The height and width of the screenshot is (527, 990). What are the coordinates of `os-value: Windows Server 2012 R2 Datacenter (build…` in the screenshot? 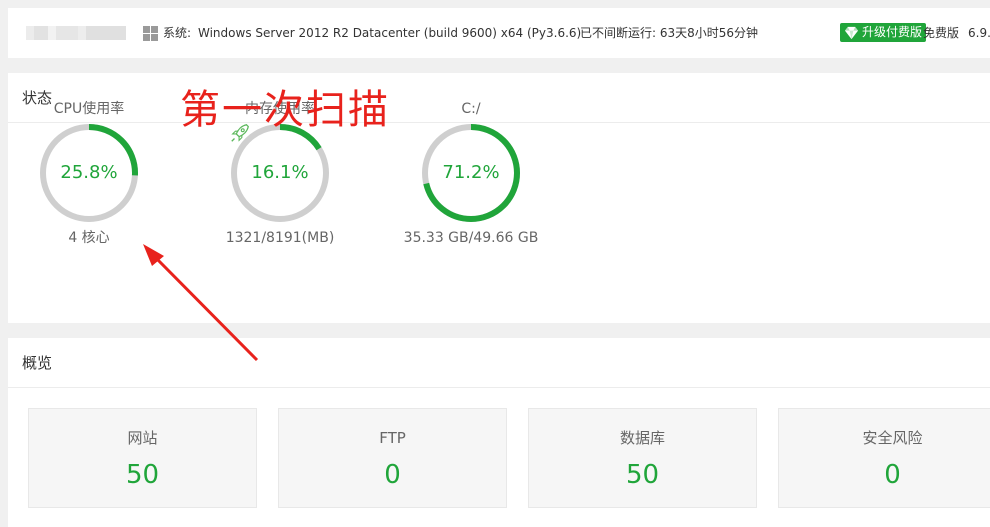 It's located at (390, 33).